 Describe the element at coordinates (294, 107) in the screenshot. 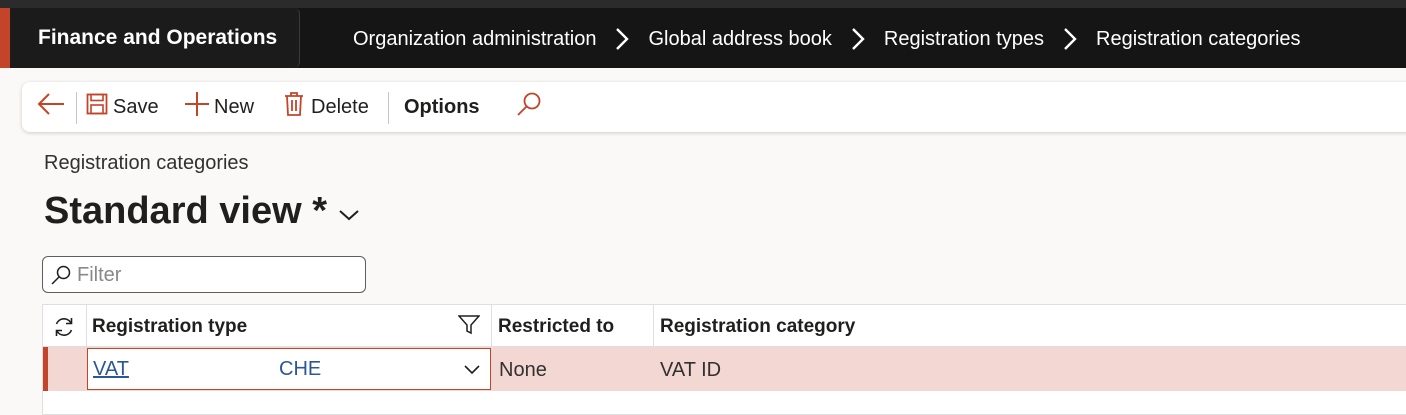

I see `trash-icon` at that location.